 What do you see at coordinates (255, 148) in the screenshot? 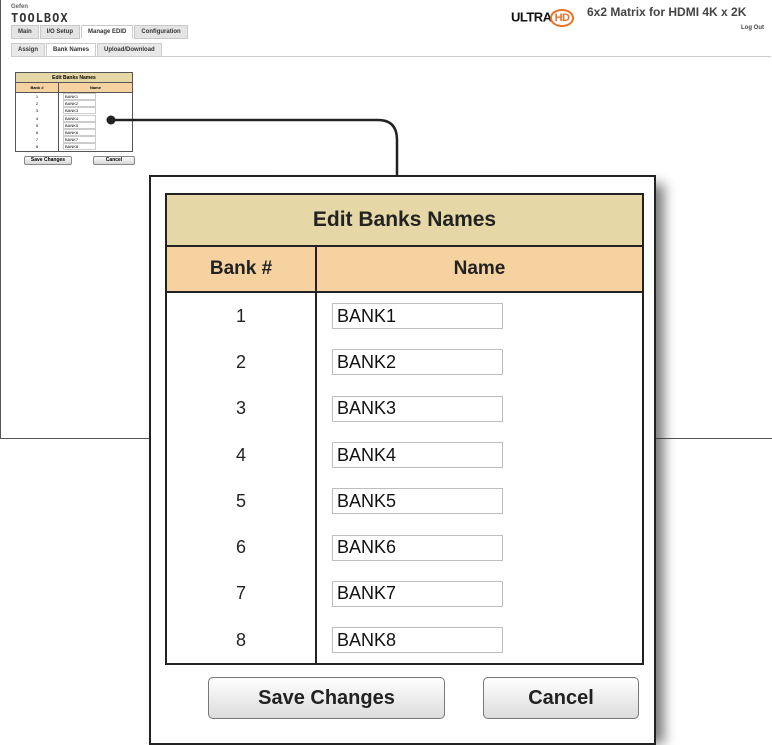
I see `callout-line` at bounding box center [255, 148].